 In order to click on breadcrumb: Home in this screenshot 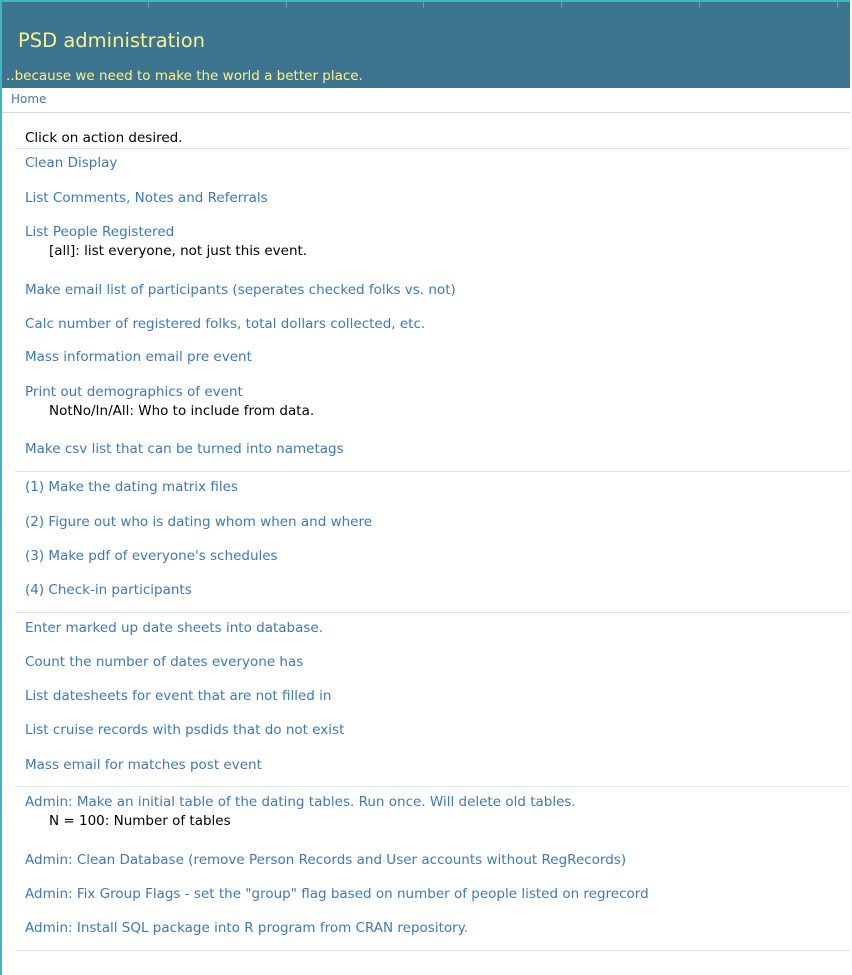, I will do `click(426, 100)`.